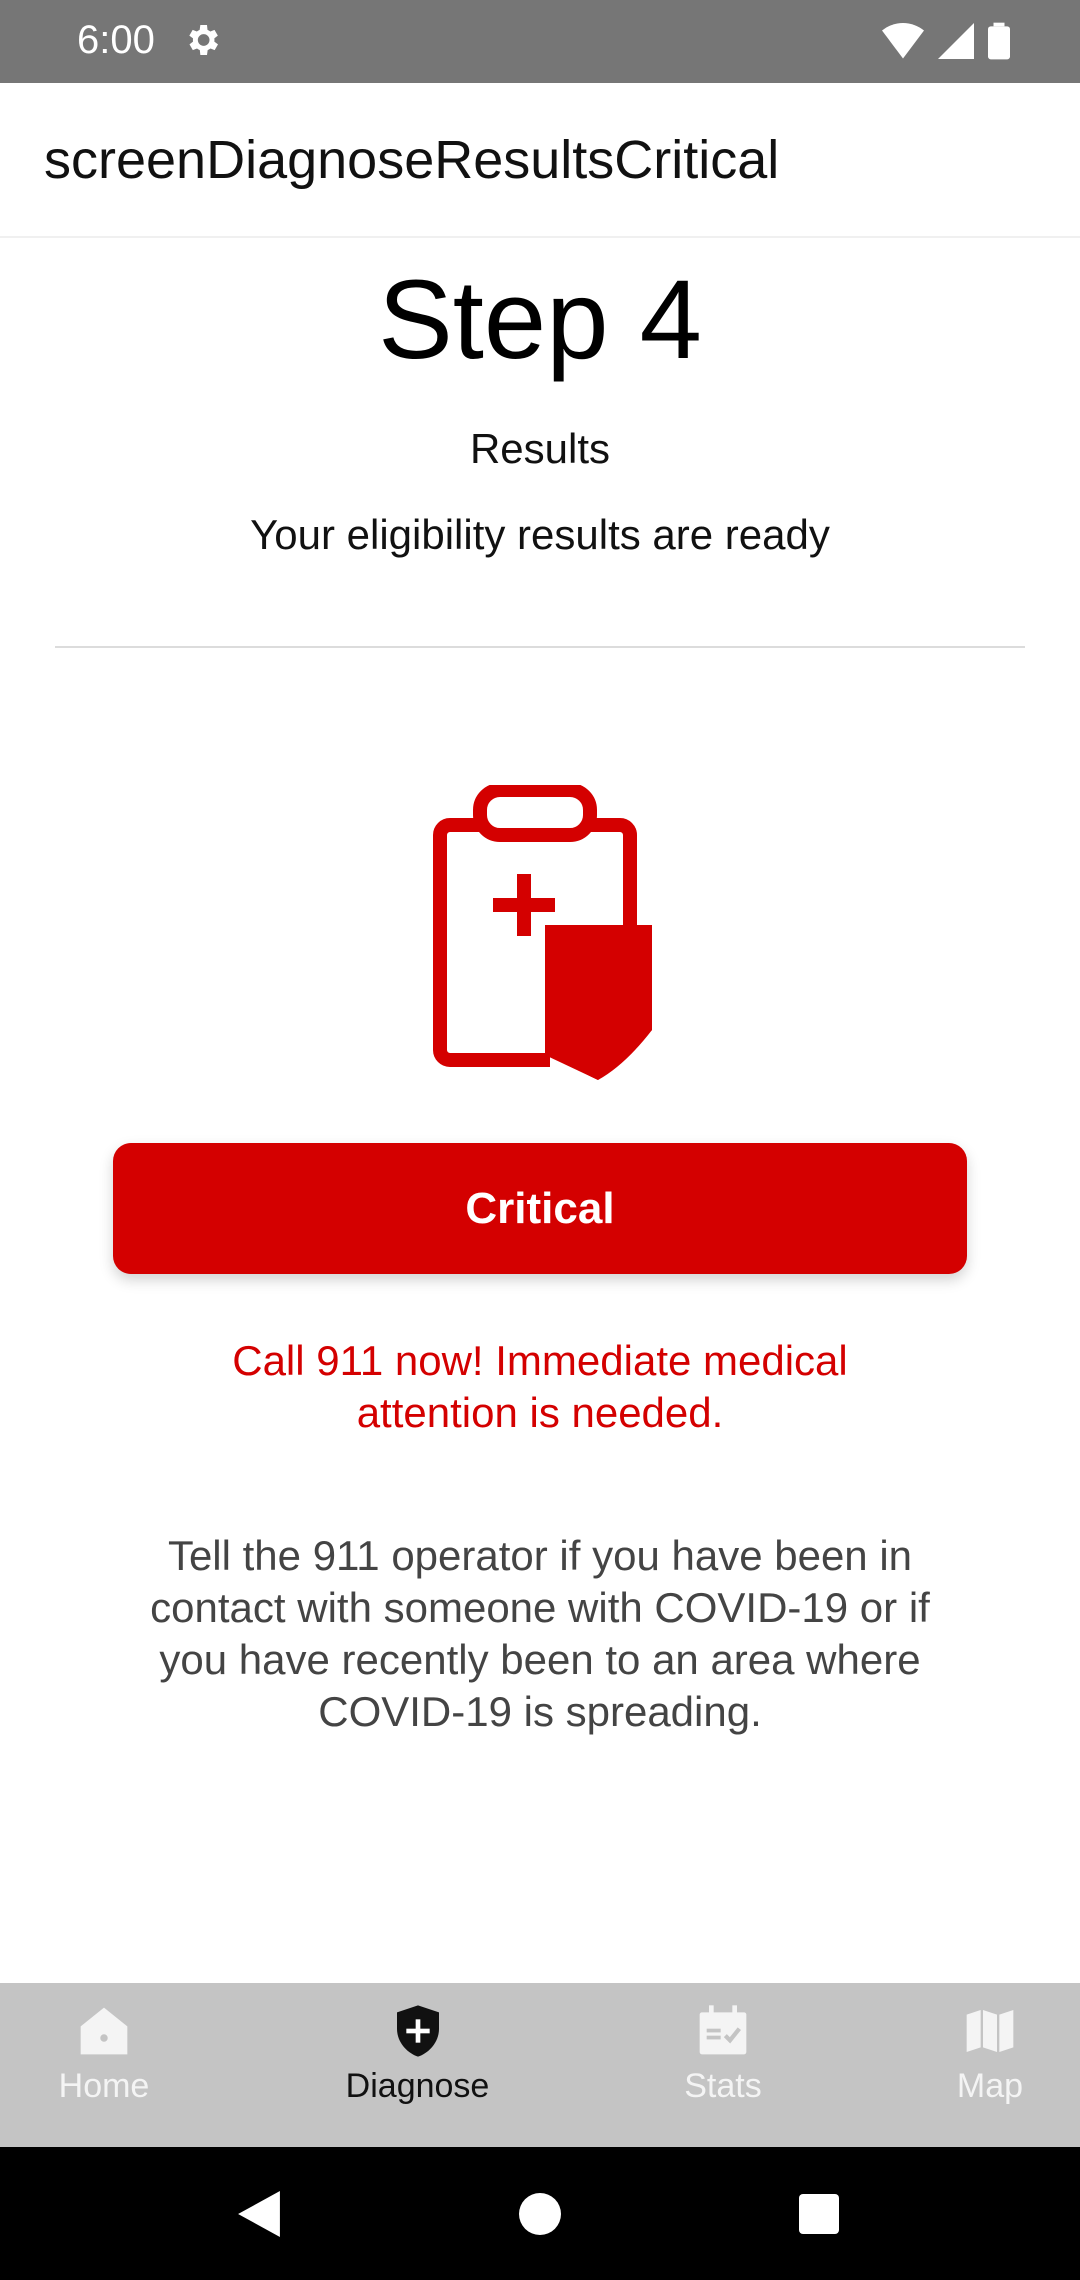  I want to click on nav-label-map: Map, so click(990, 2086).